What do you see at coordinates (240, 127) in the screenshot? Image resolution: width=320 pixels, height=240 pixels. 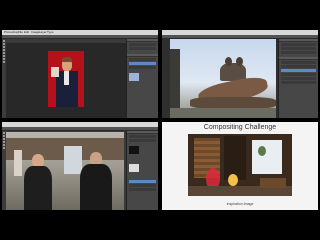 I see `slide-title: Compositing Challenge` at bounding box center [240, 127].